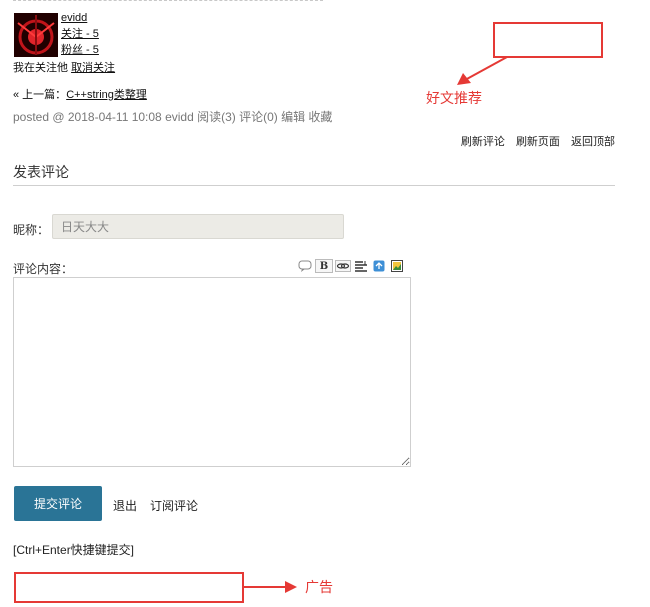 The width and height of the screenshot is (650, 607). I want to click on subscribe-comments-link: 订阅评论, so click(174, 505).